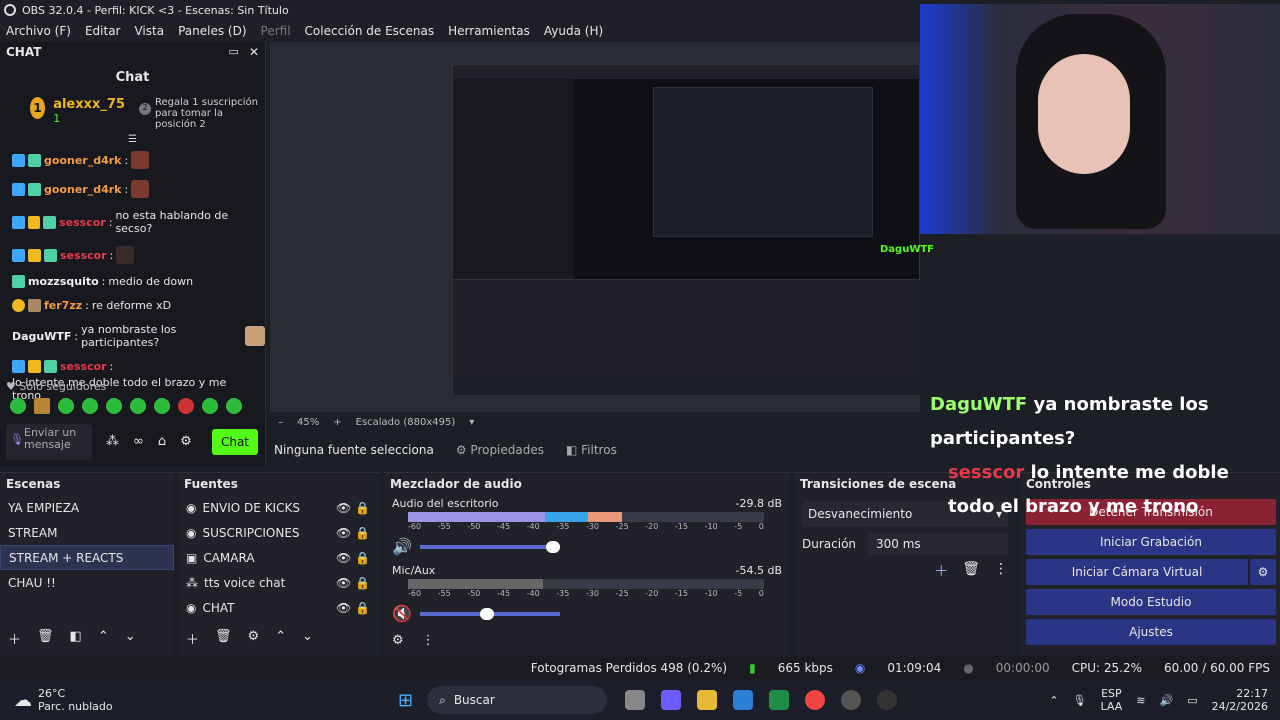 The width and height of the screenshot is (1280, 720). Describe the element at coordinates (402, 613) in the screenshot. I see `muted-speaker-icon: 🔇` at that location.